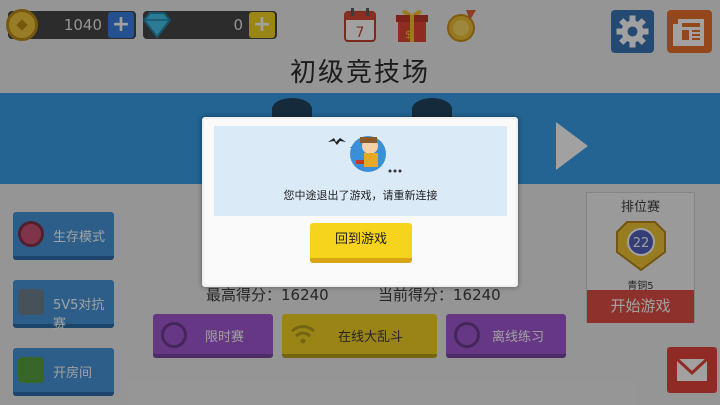 The image size is (720, 405). I want to click on dialog-message: 您中途退出了游戏，请重新连接, so click(360, 195).